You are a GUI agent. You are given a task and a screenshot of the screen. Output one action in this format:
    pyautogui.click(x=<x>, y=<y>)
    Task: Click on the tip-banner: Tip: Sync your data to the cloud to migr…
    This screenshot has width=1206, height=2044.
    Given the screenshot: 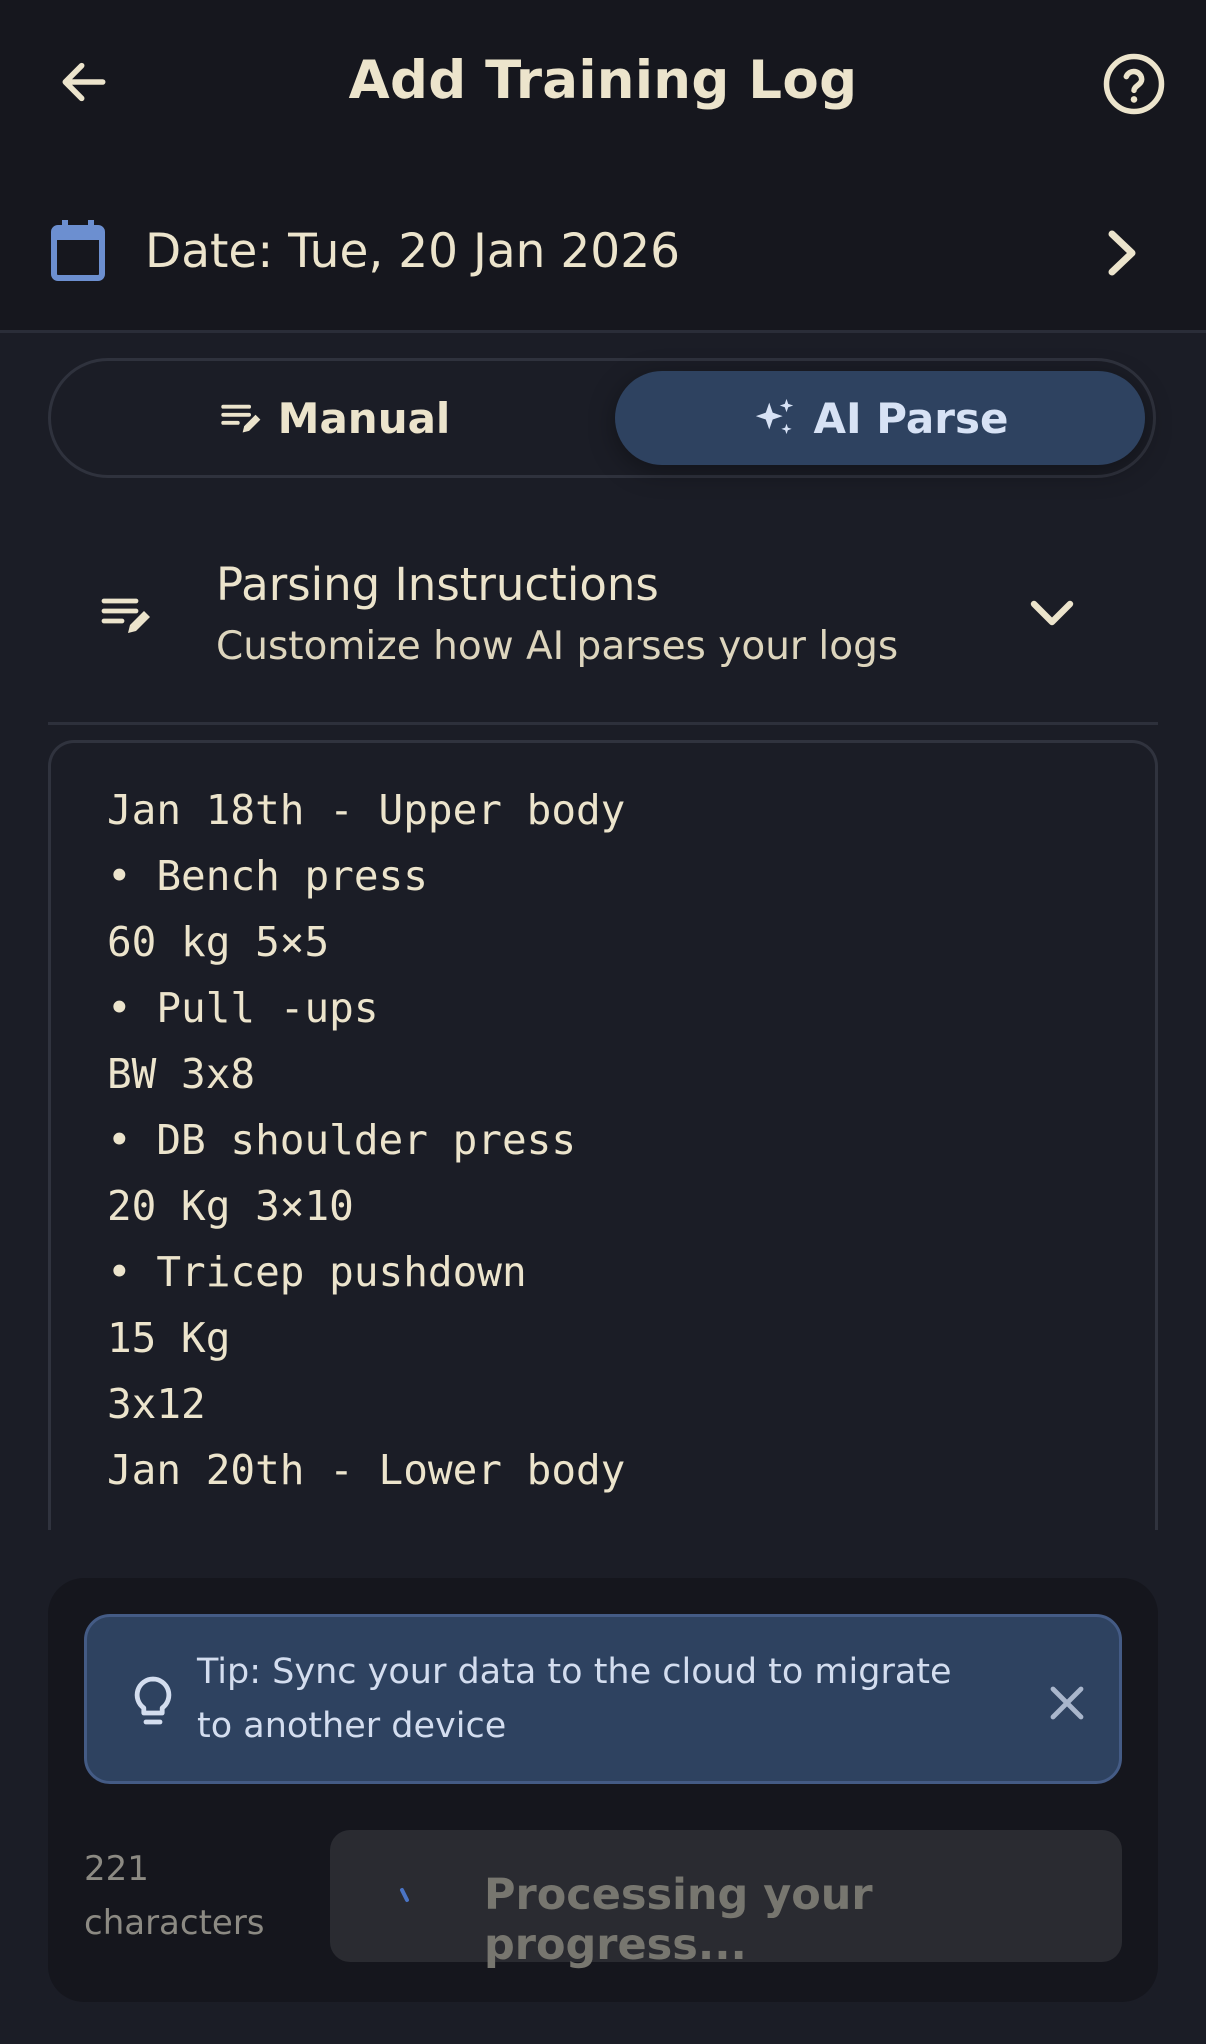 What is the action you would take?
    pyautogui.click(x=603, y=1699)
    